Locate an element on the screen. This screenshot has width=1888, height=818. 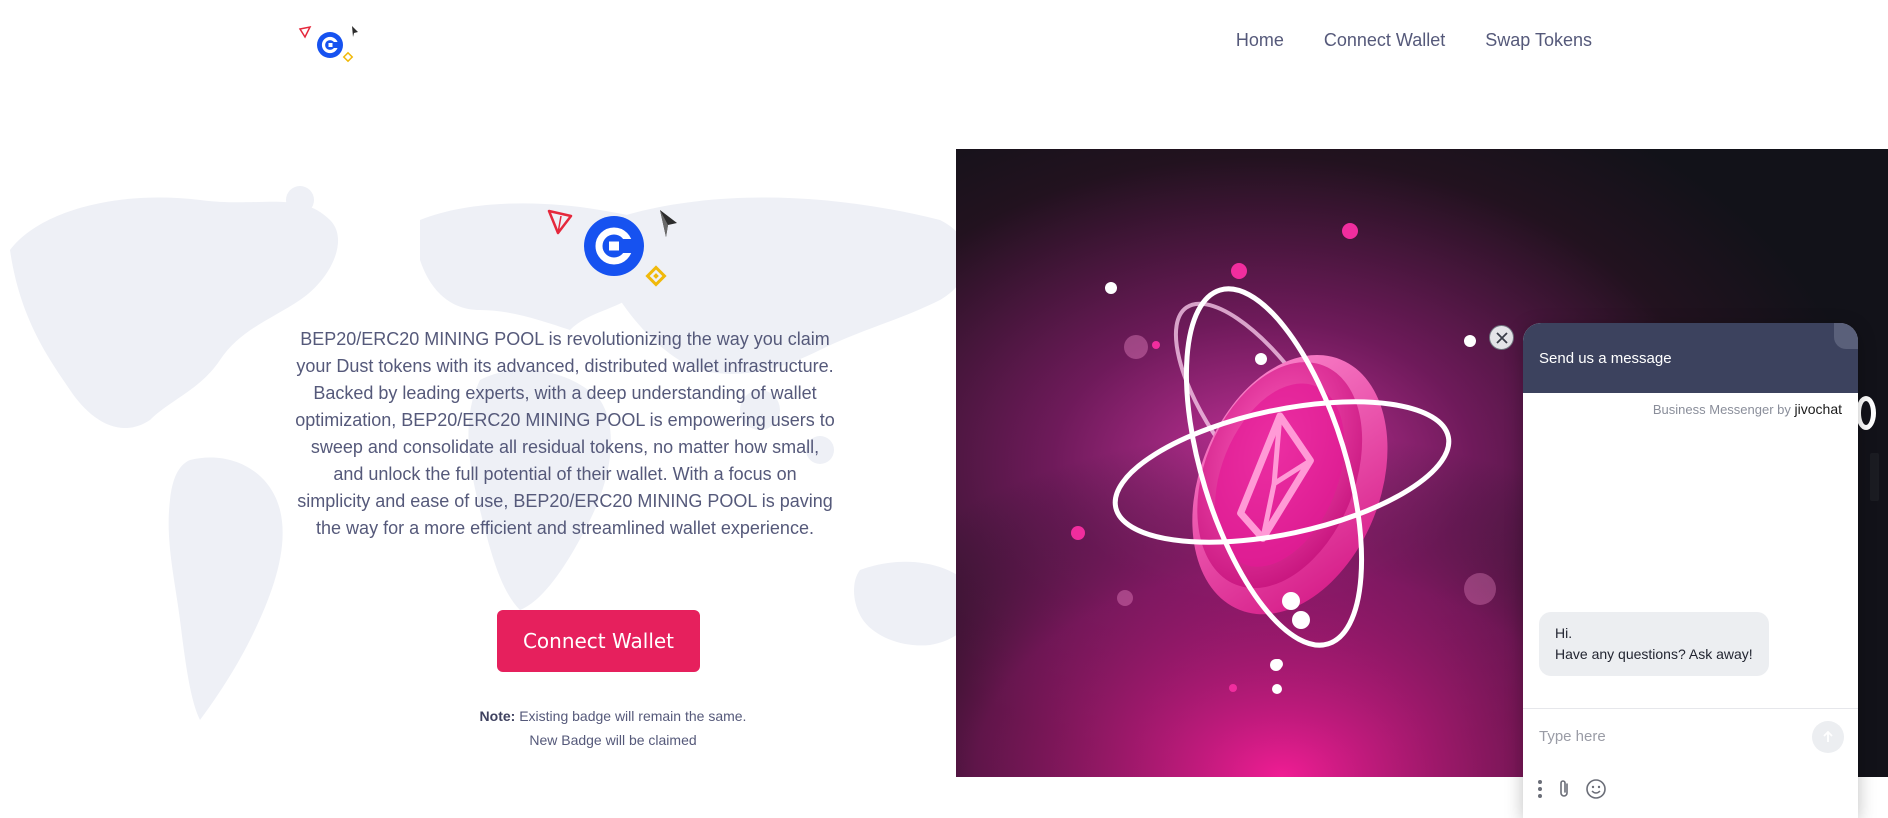
paperclip-icon is located at coordinates (1564, 789).